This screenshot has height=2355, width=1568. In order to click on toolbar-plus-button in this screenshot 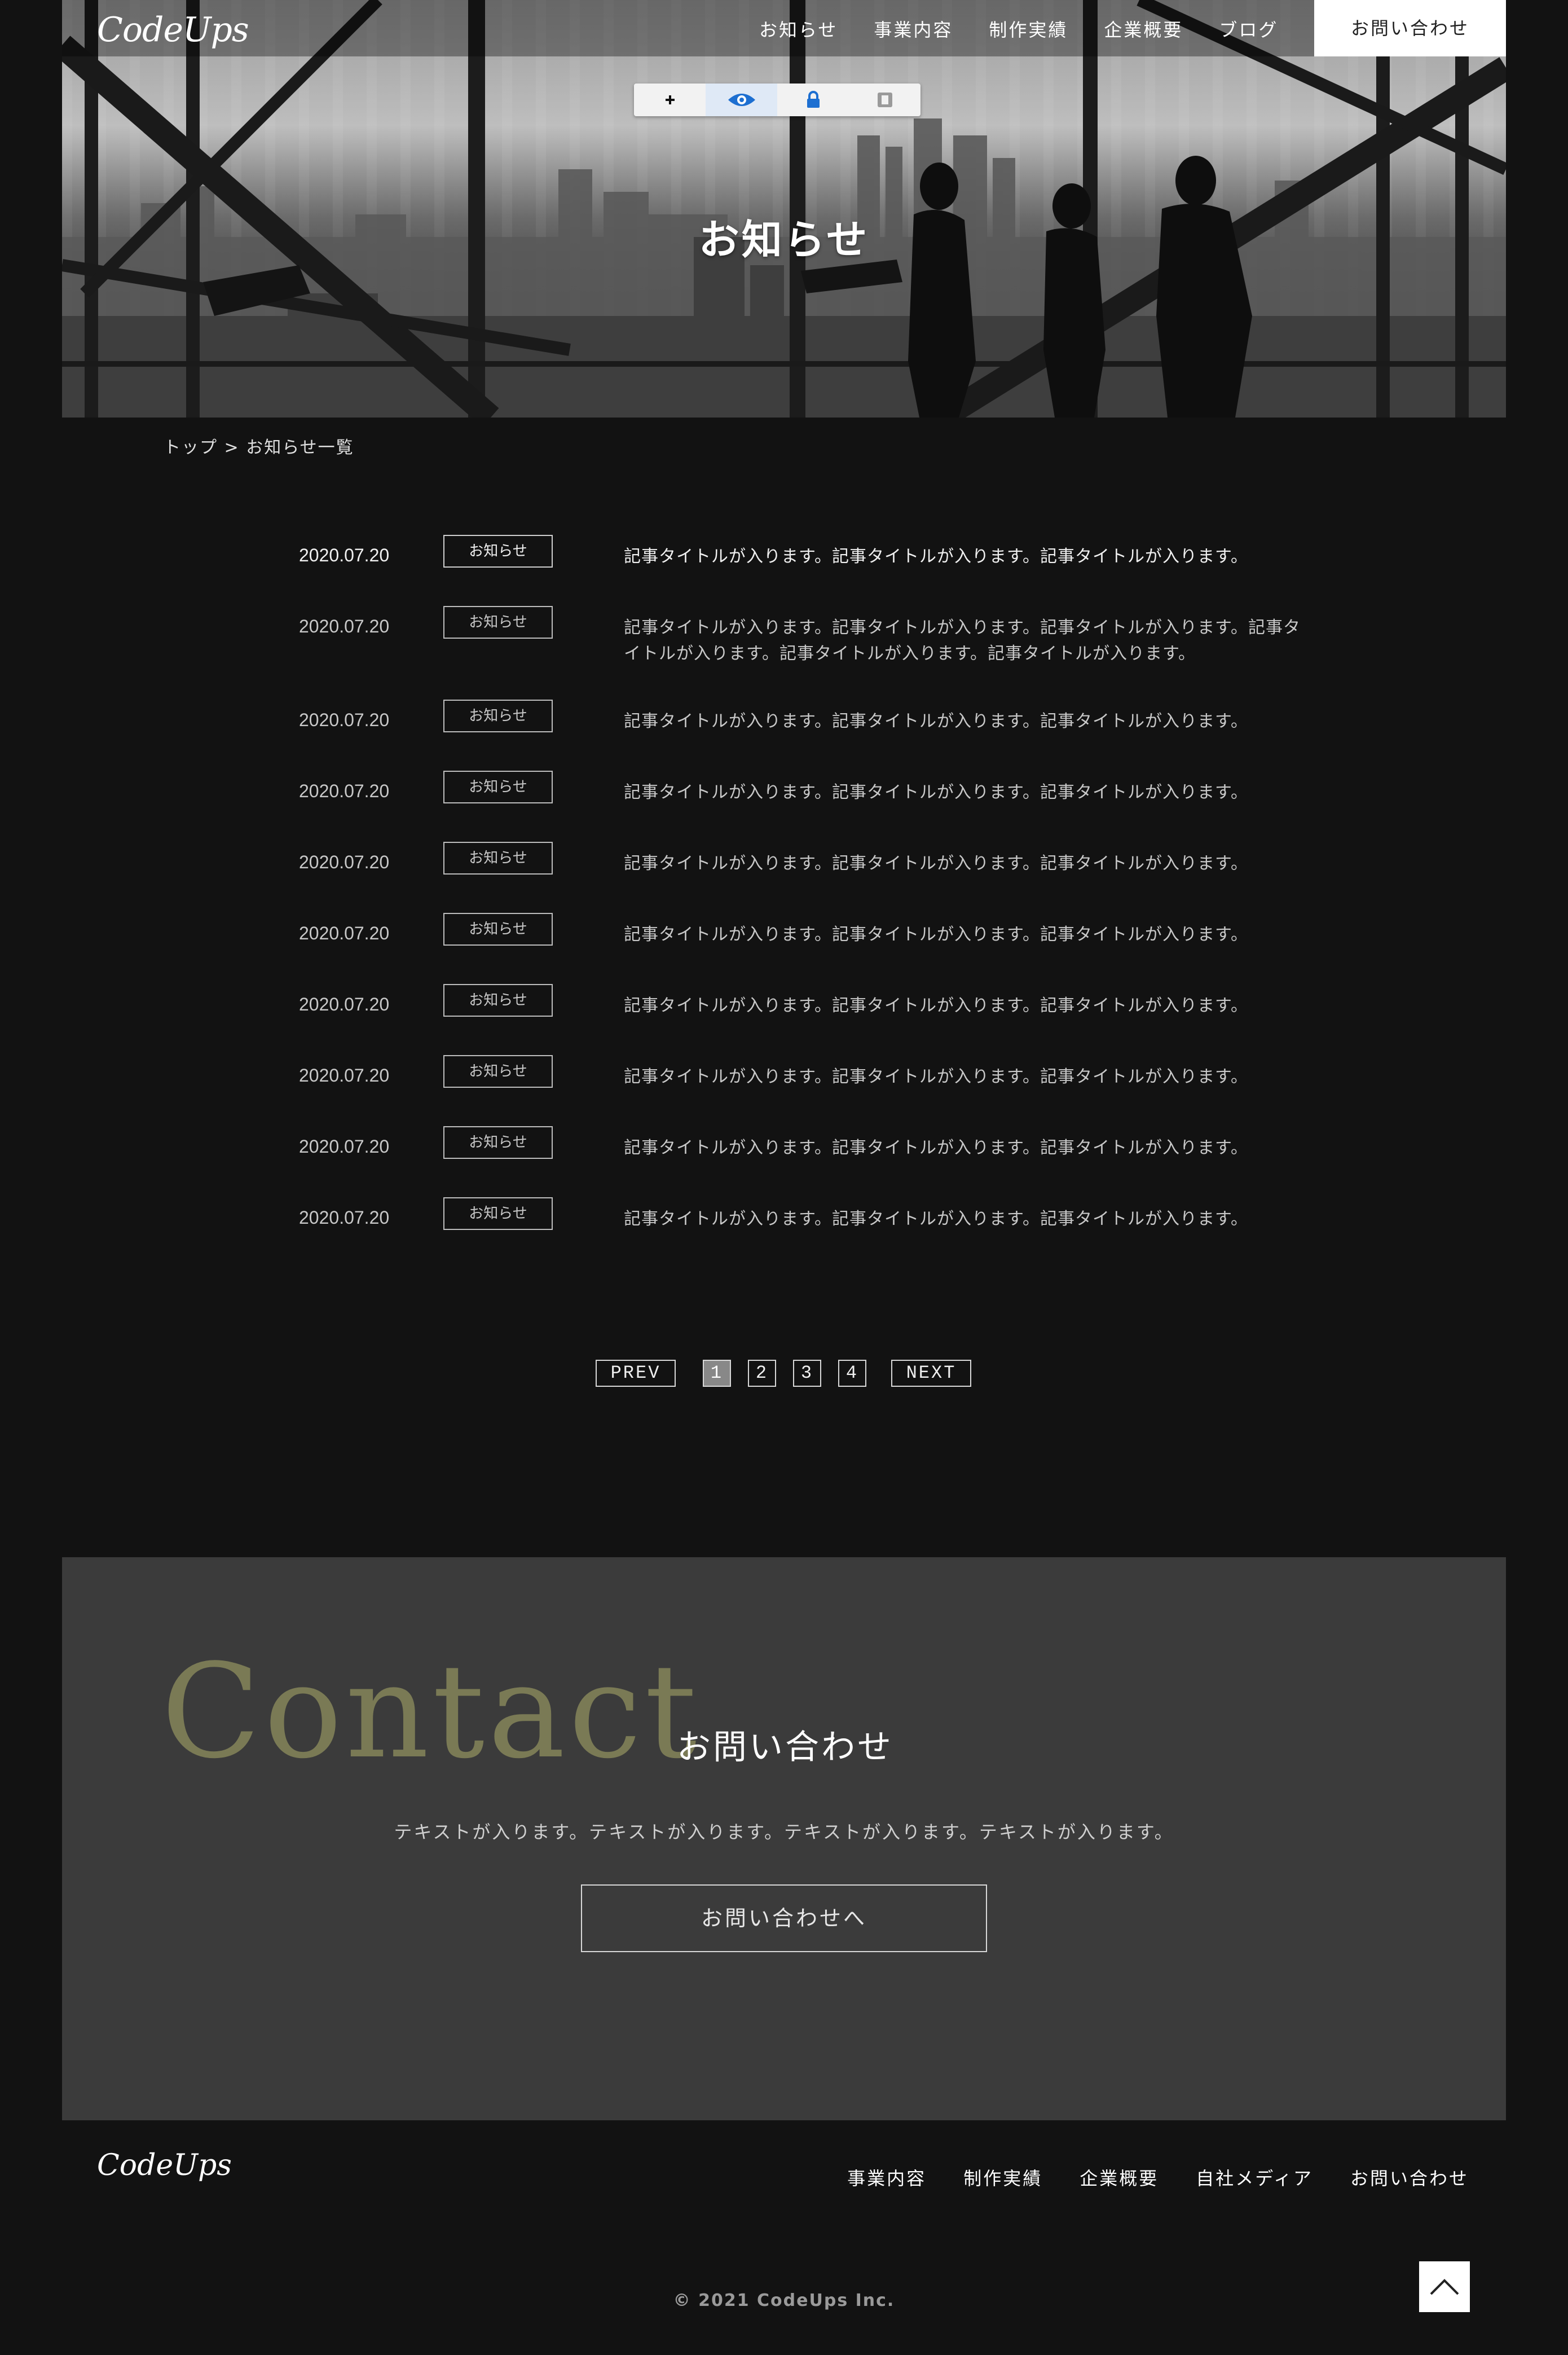, I will do `click(670, 100)`.